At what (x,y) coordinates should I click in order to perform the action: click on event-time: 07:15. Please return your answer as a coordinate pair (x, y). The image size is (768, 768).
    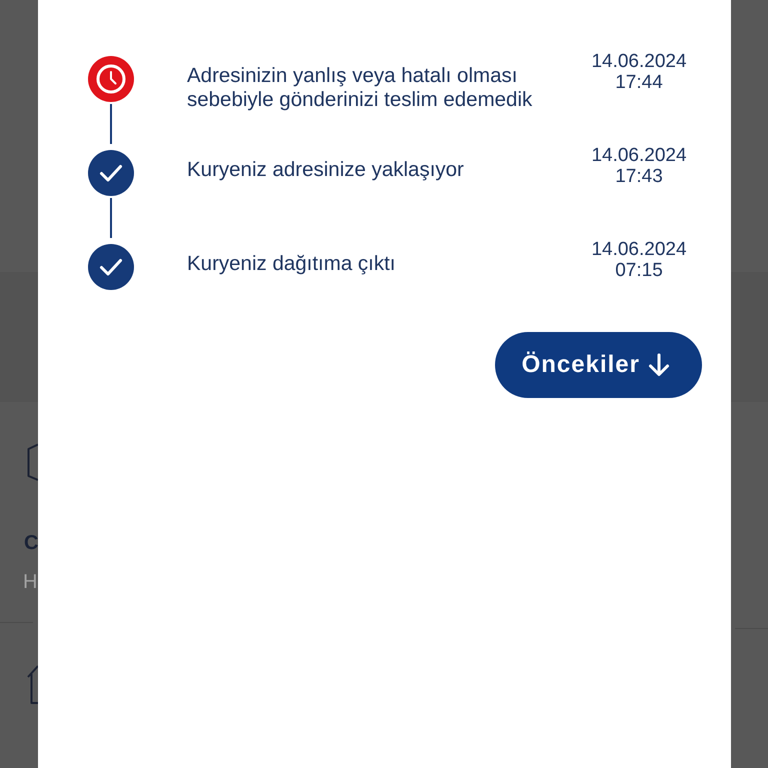
    Looking at the image, I should click on (639, 270).